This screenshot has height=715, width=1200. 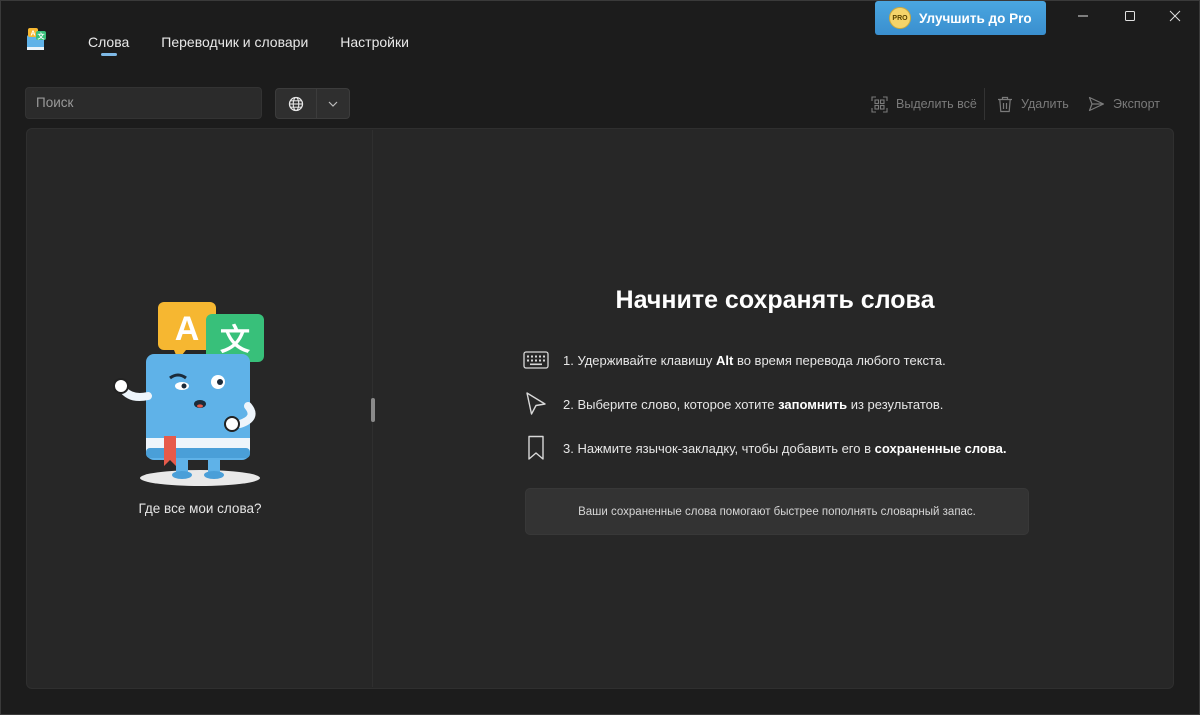 I want to click on tab-settings-label: Настройки, so click(x=374, y=42).